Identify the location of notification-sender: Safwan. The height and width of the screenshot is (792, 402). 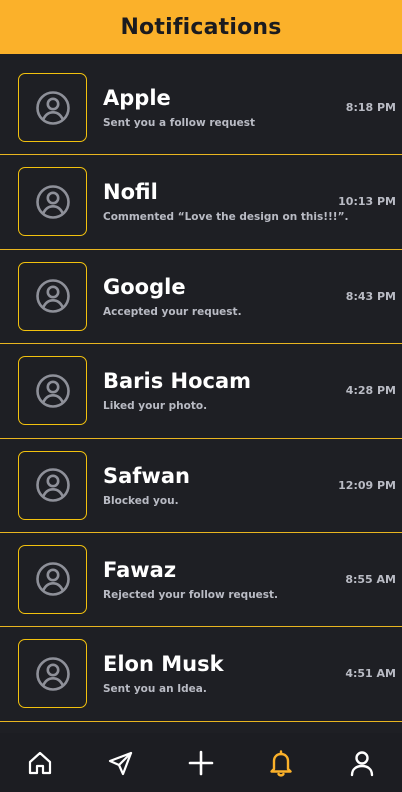
(146, 475).